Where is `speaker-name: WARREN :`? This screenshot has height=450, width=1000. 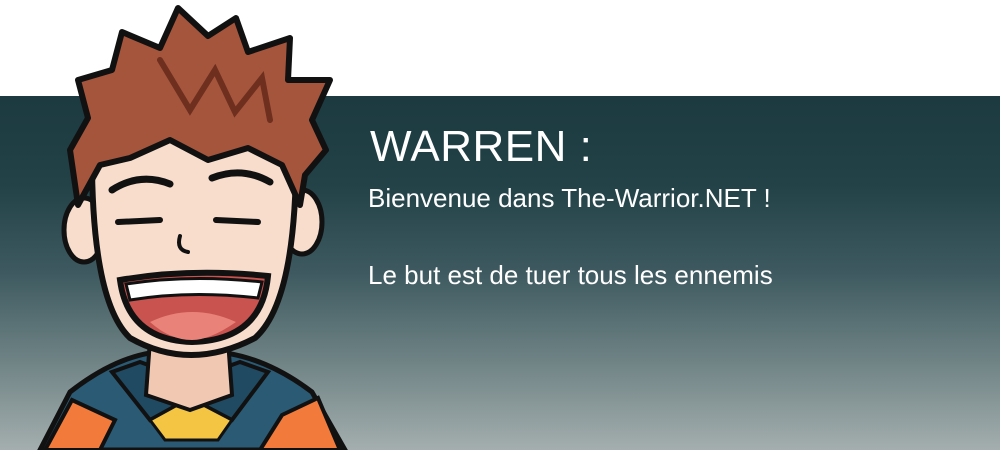 speaker-name: WARREN : is located at coordinates (481, 146).